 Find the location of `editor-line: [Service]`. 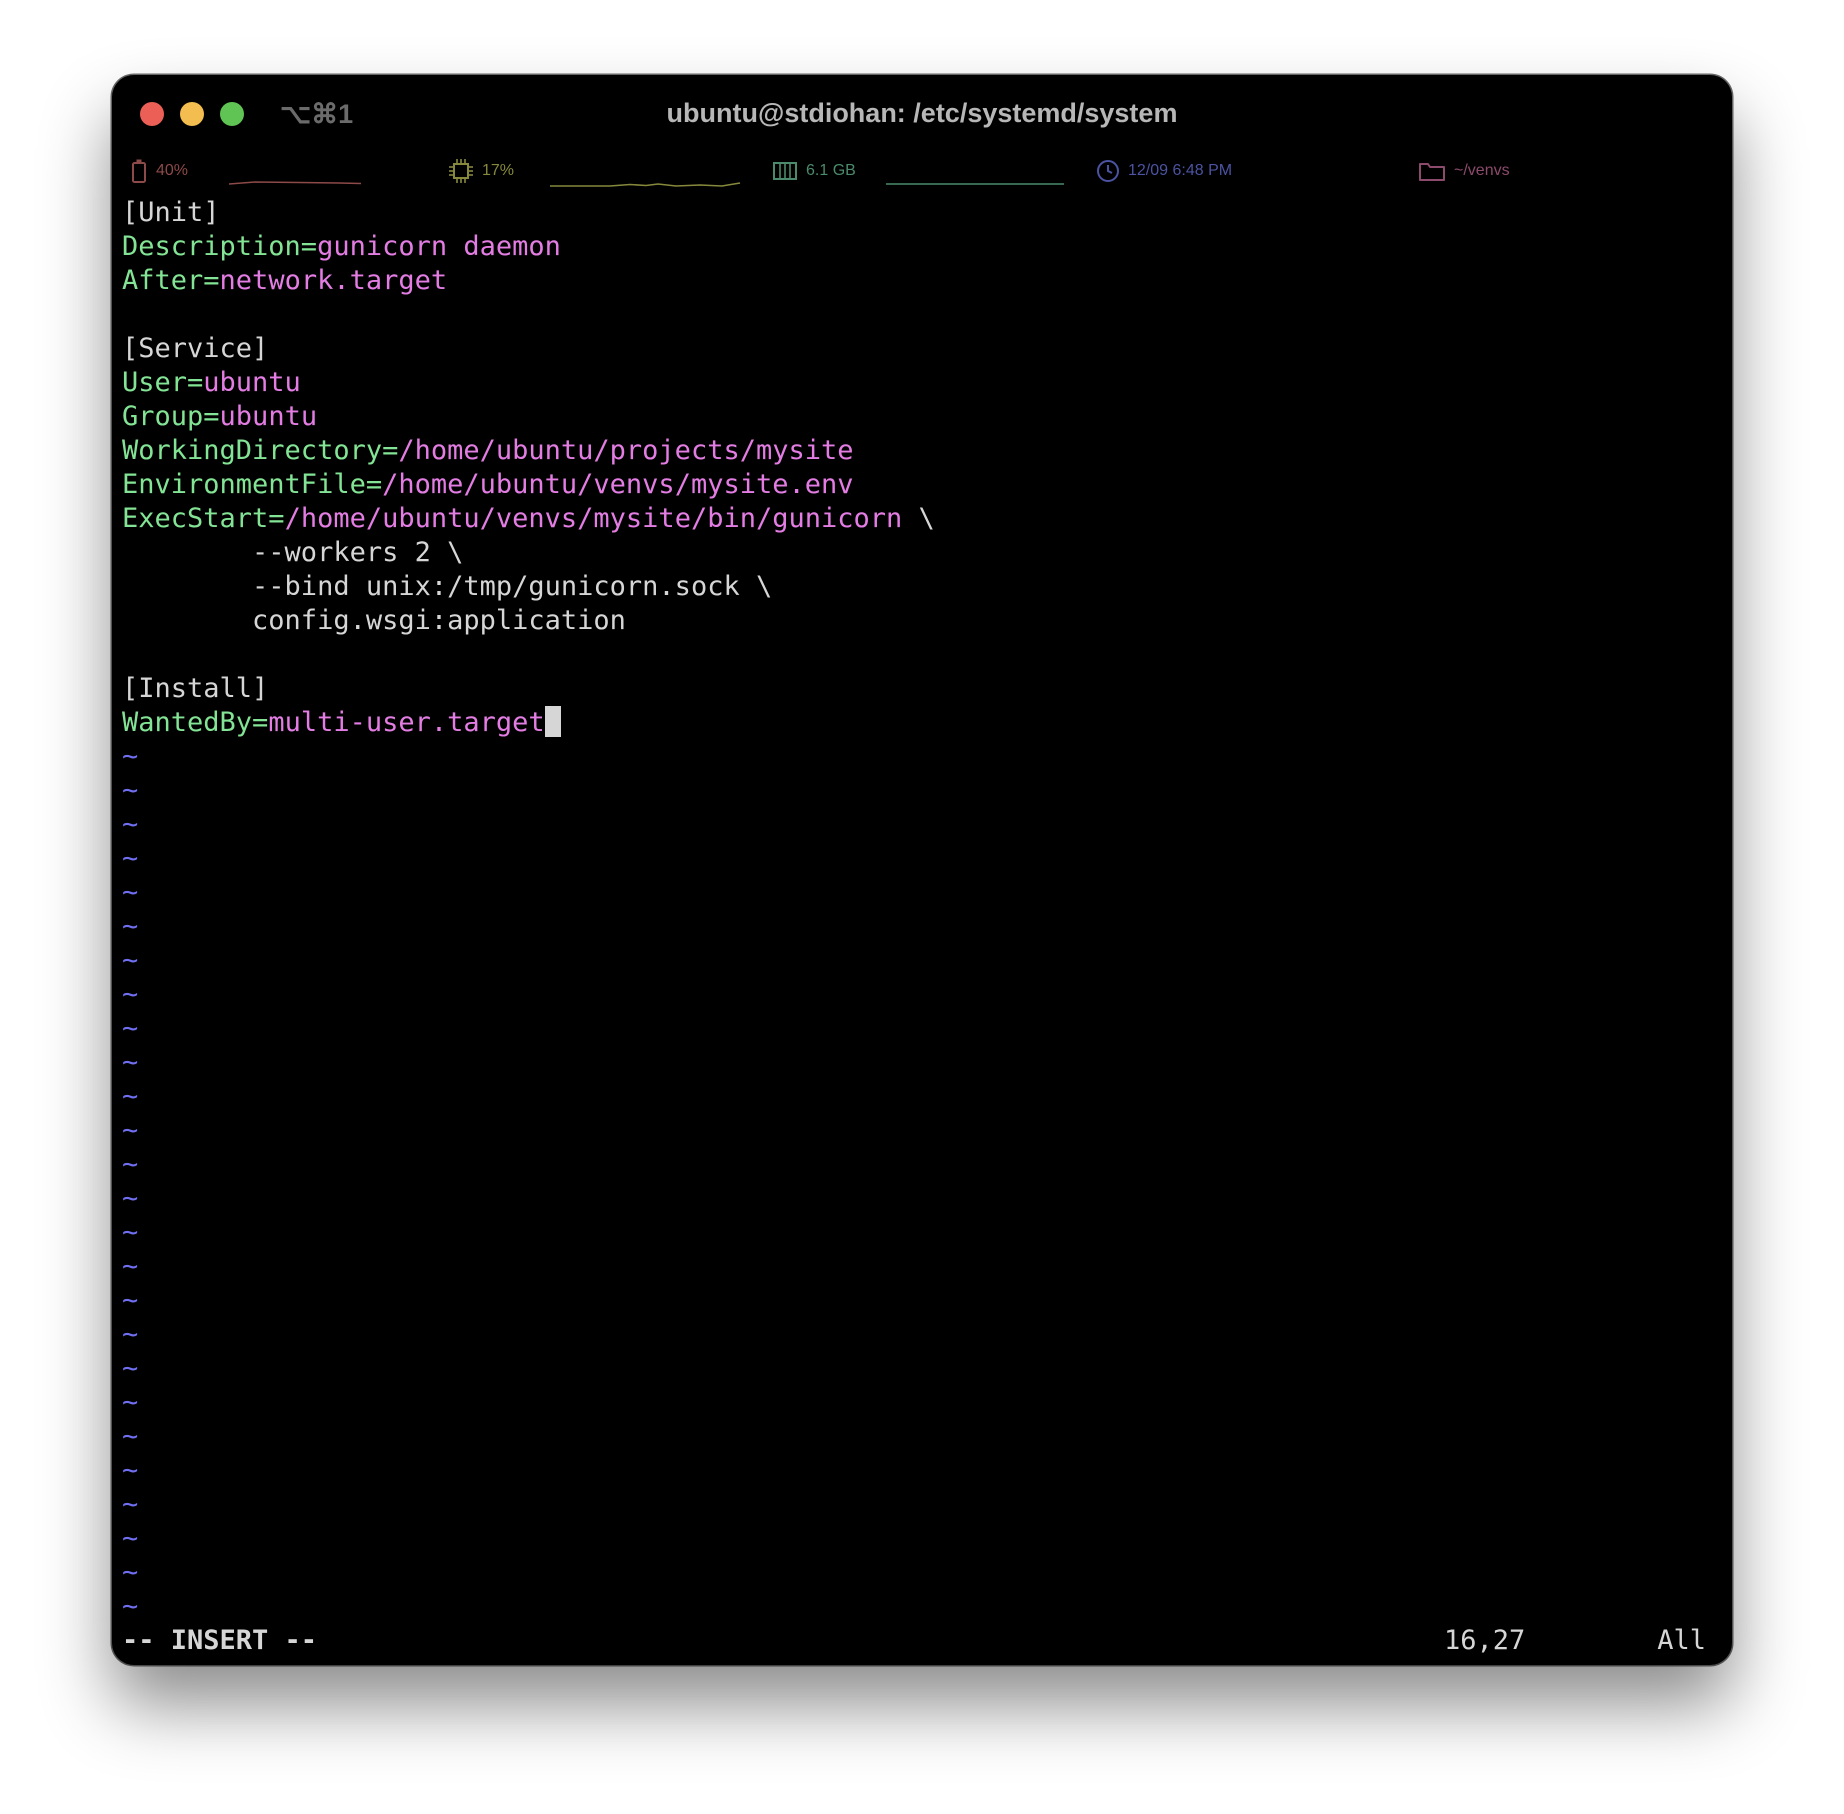

editor-line: [Service] is located at coordinates (922, 349).